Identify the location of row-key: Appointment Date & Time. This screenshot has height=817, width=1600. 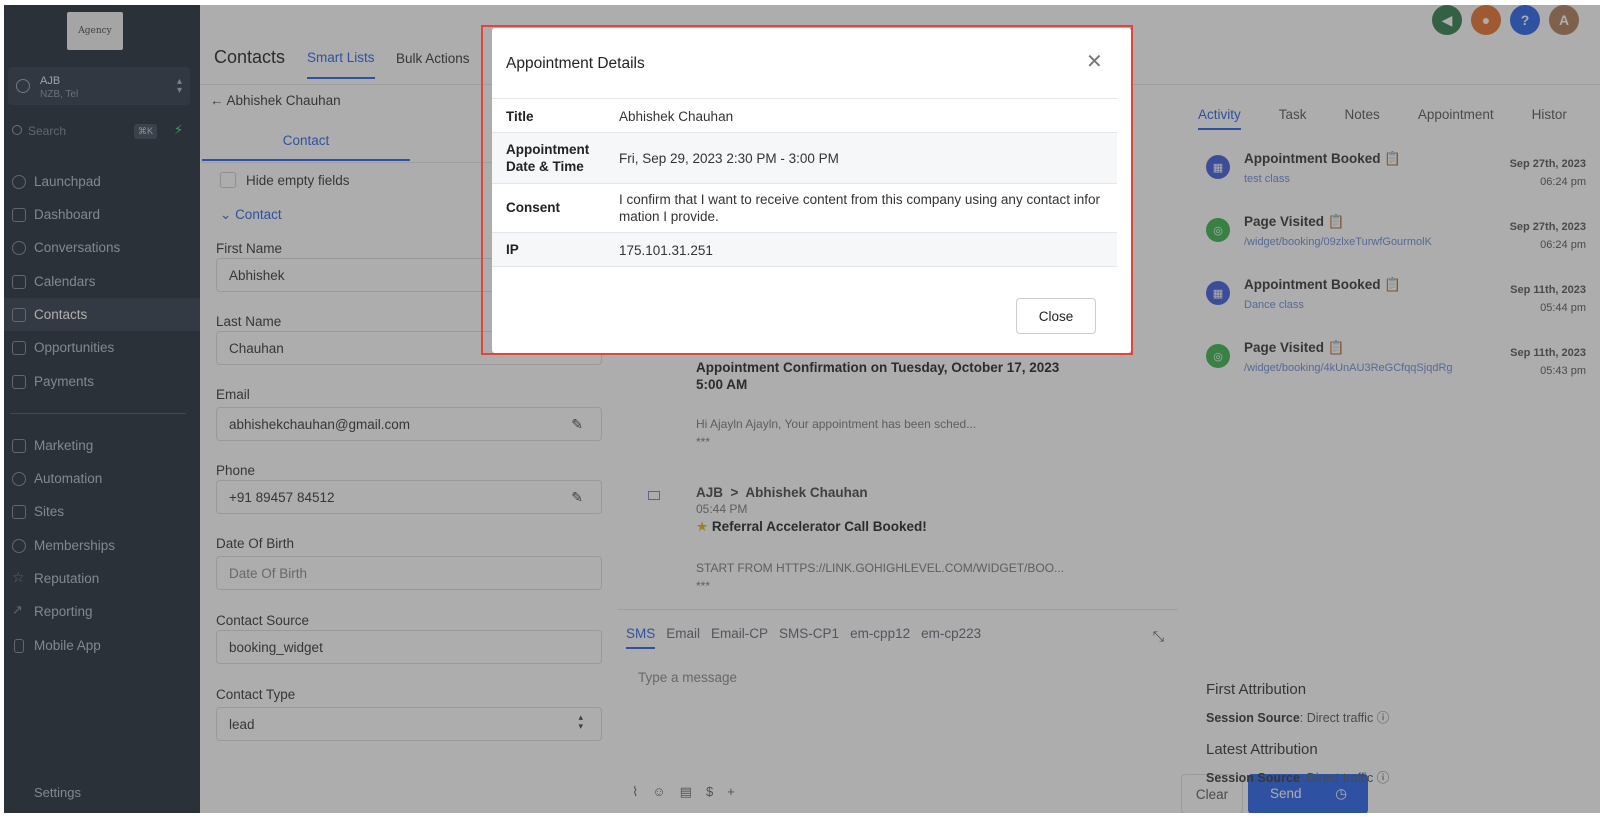
(548, 158).